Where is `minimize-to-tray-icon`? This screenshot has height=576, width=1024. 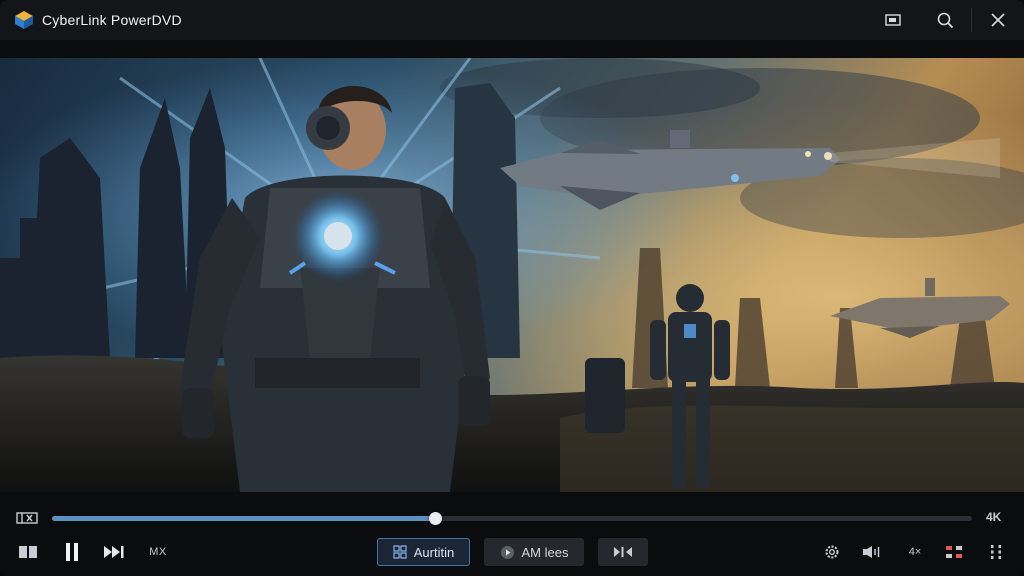 minimize-to-tray-icon is located at coordinates (893, 20).